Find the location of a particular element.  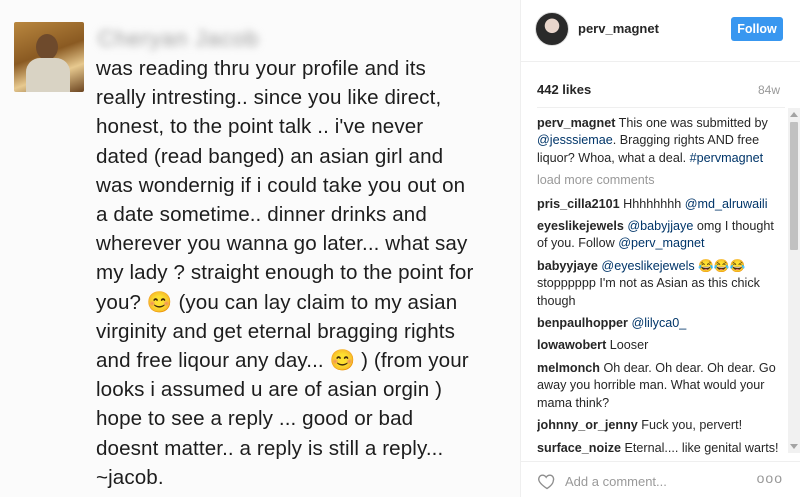

comment-text: Fuck you, pervert! is located at coordinates (690, 425).